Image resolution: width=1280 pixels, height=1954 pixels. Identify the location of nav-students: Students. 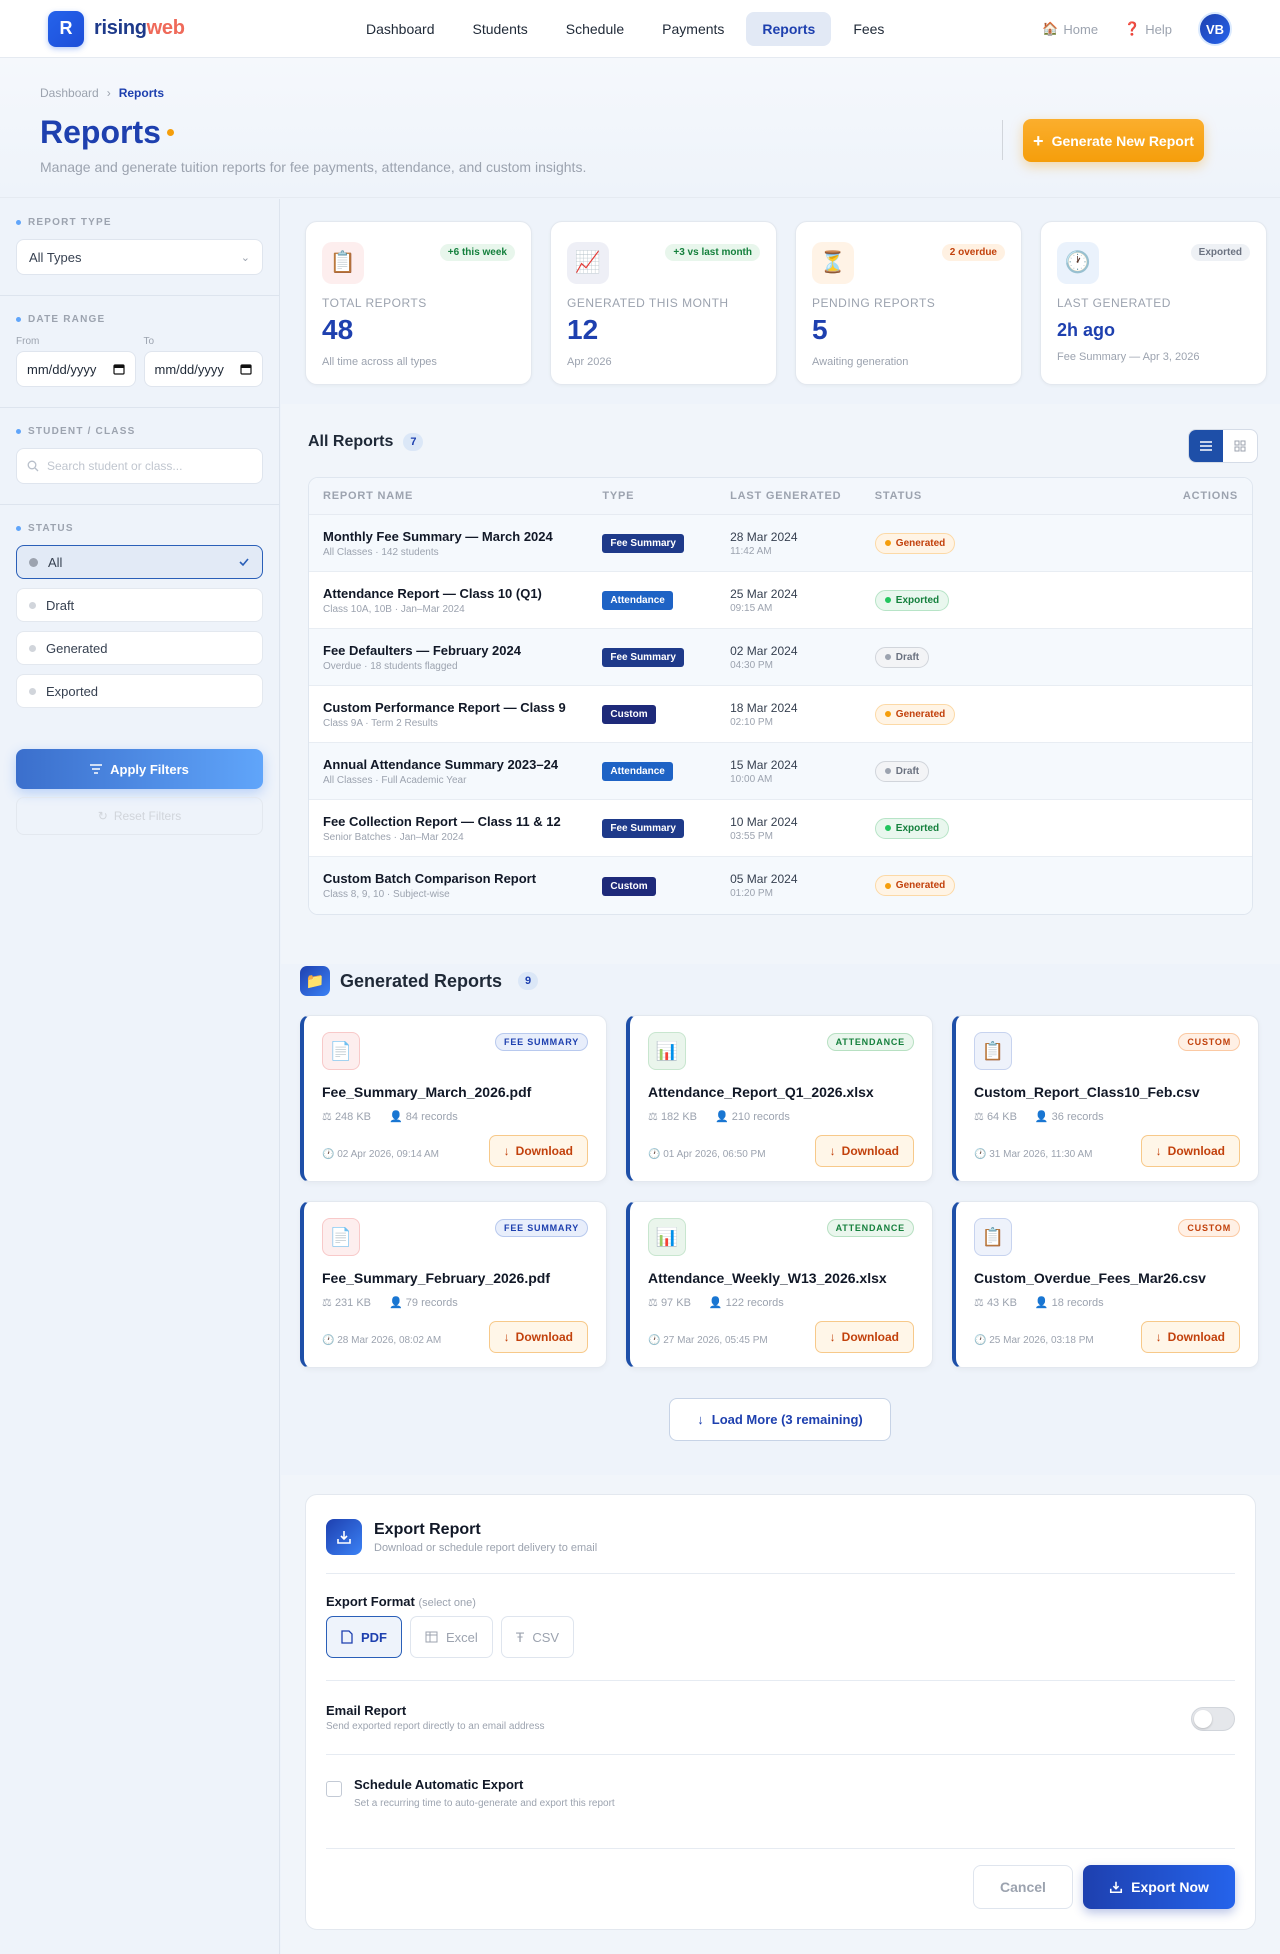
(500, 29).